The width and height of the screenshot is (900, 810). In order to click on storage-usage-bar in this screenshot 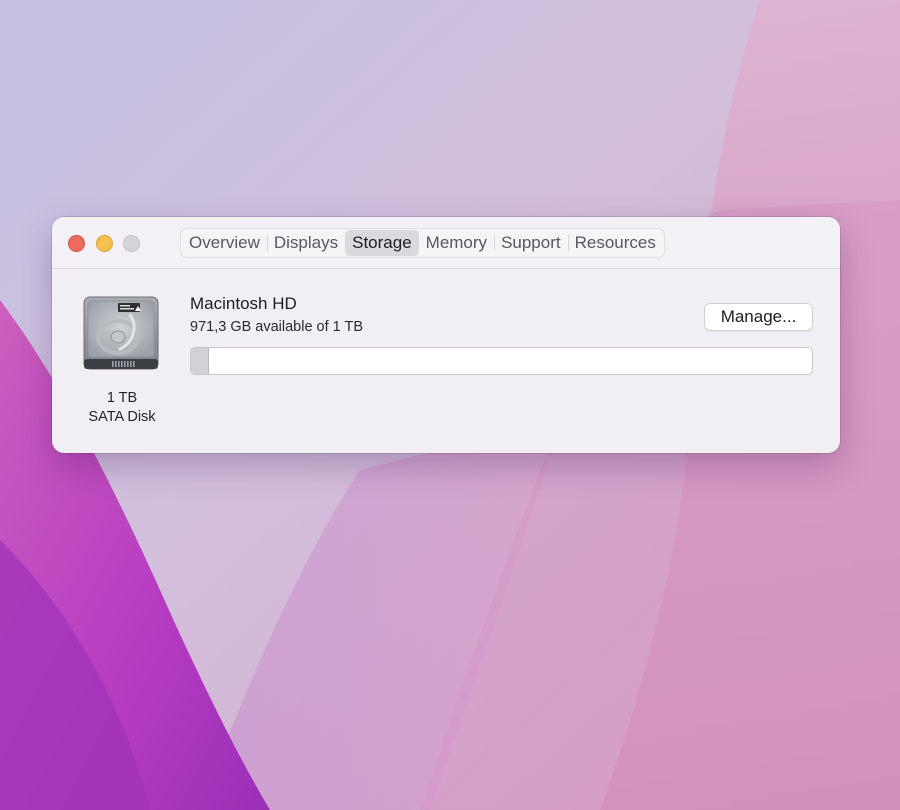, I will do `click(501, 361)`.